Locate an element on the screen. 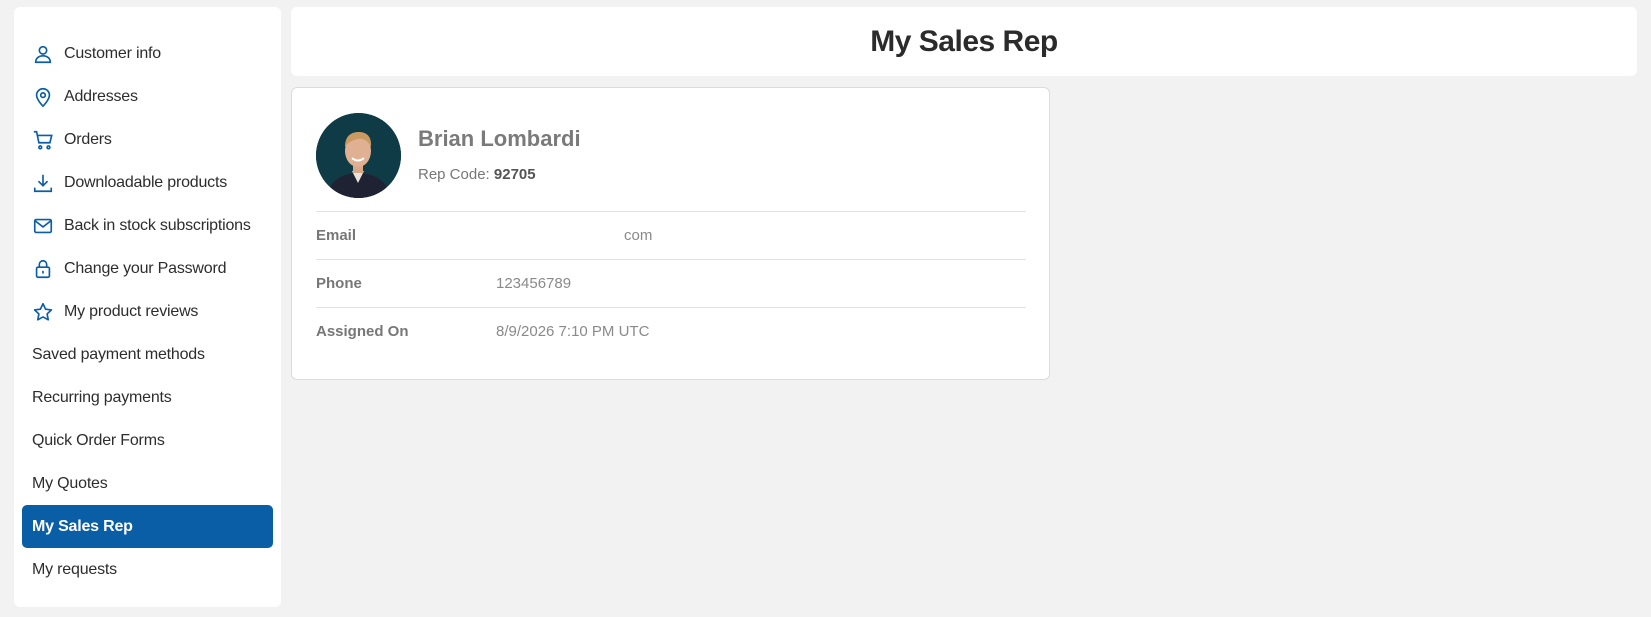 The width and height of the screenshot is (1651, 617). sidebar-item-label: My Quotes is located at coordinates (70, 483).